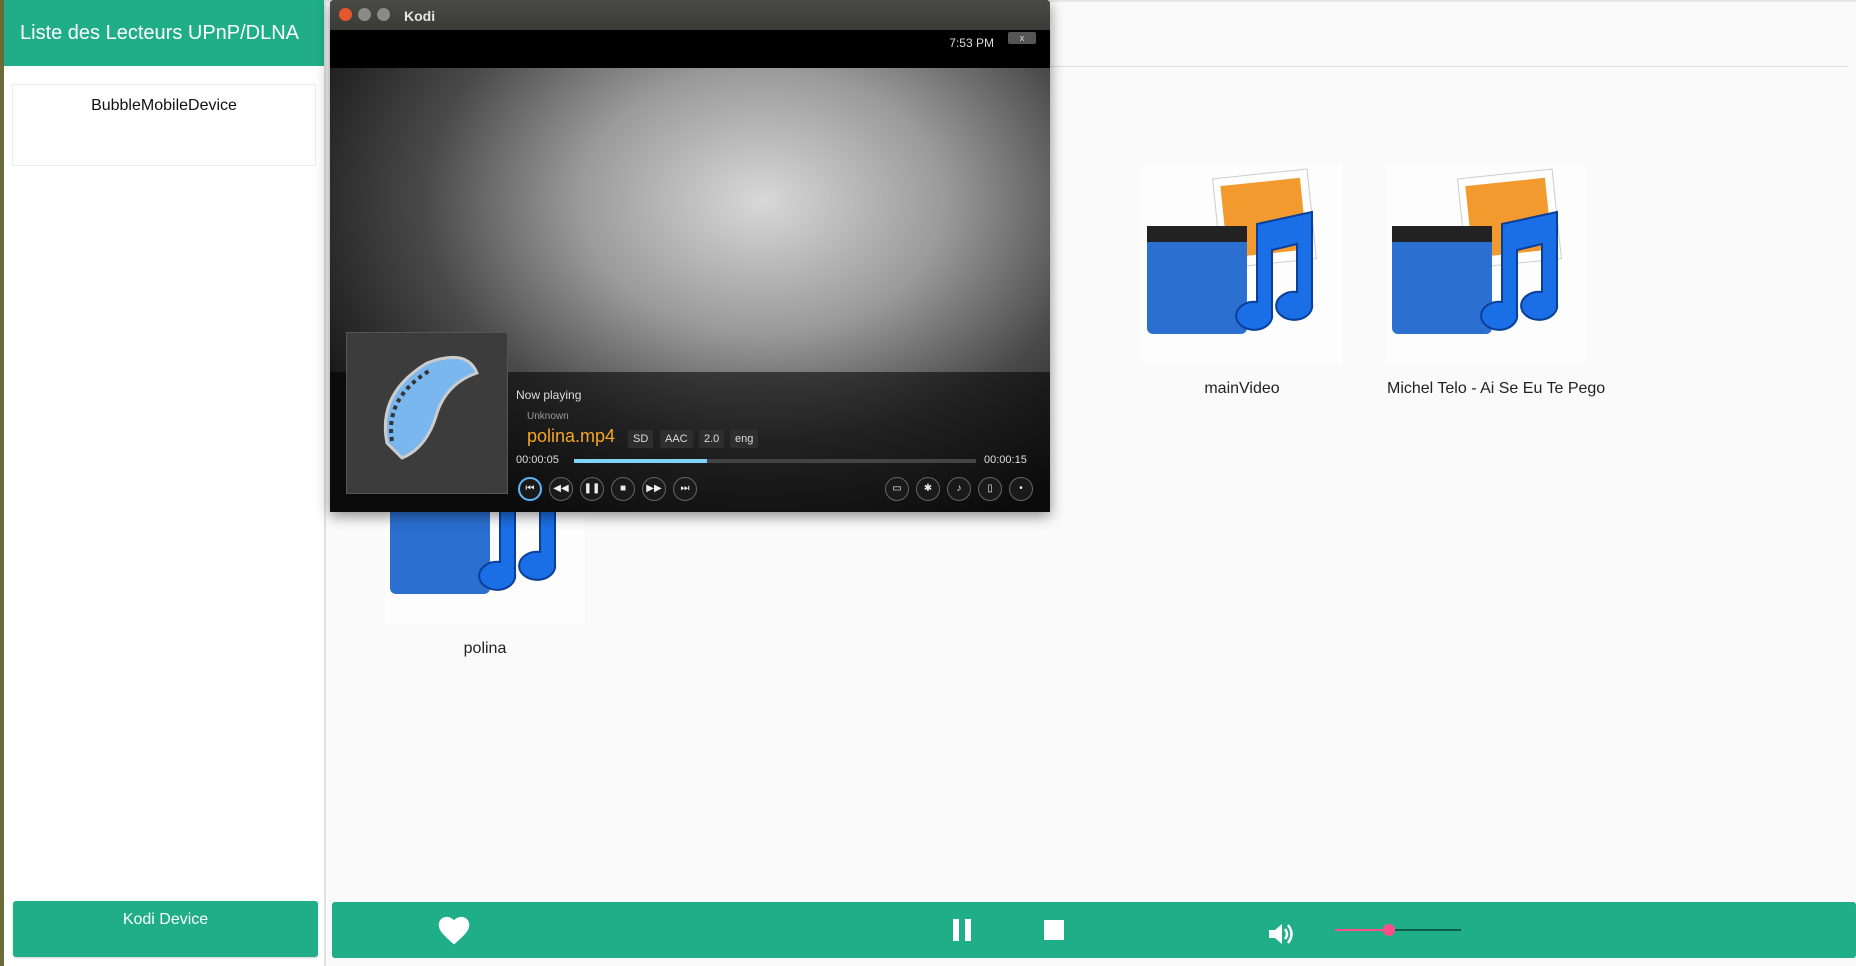  What do you see at coordinates (165, 929) in the screenshot?
I see `selected-device-button: Kodi Device` at bounding box center [165, 929].